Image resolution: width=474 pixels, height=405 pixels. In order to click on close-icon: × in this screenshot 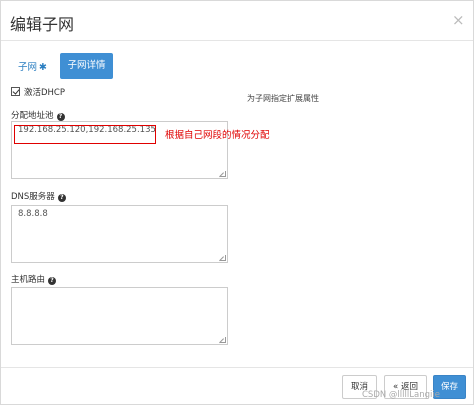, I will do `click(458, 20)`.